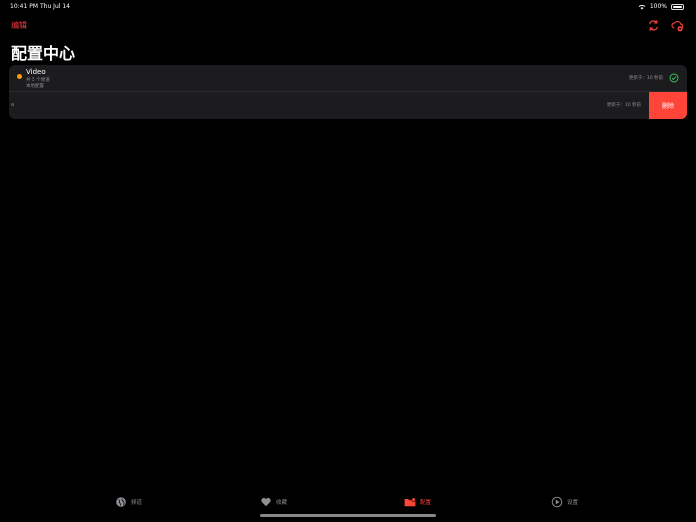  I want to click on config-item-title: a, so click(13, 105).